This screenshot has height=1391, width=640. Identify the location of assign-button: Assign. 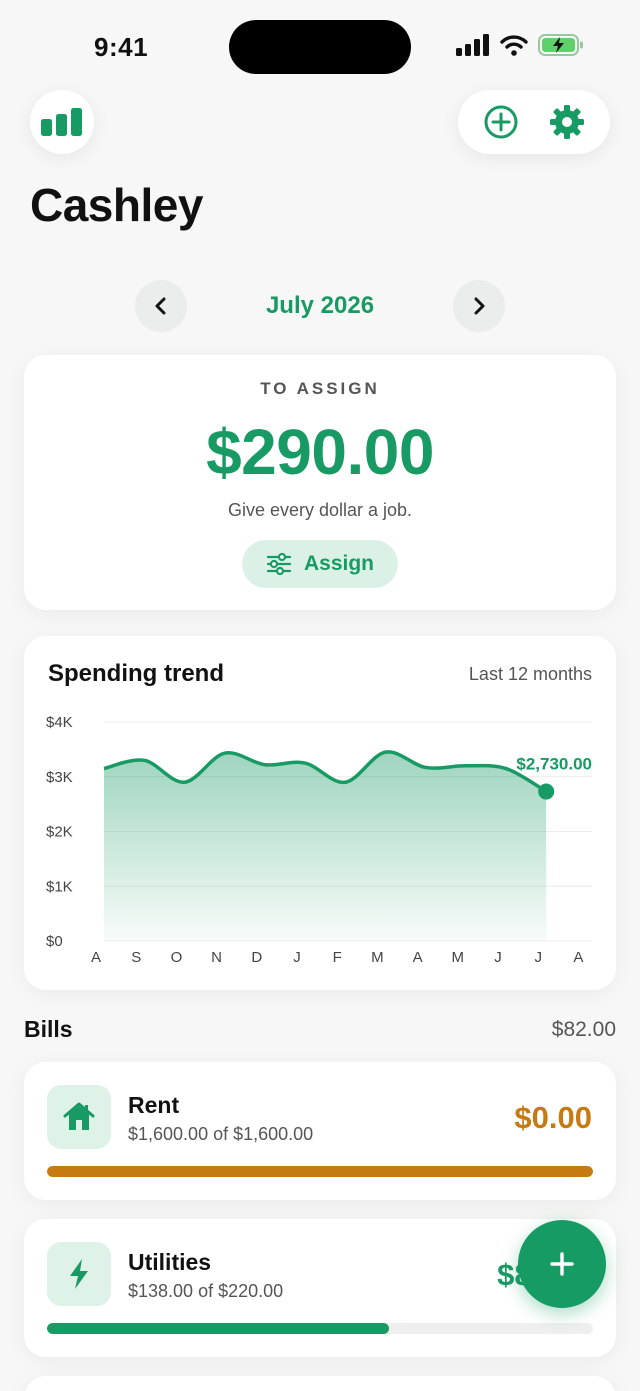
(320, 564).